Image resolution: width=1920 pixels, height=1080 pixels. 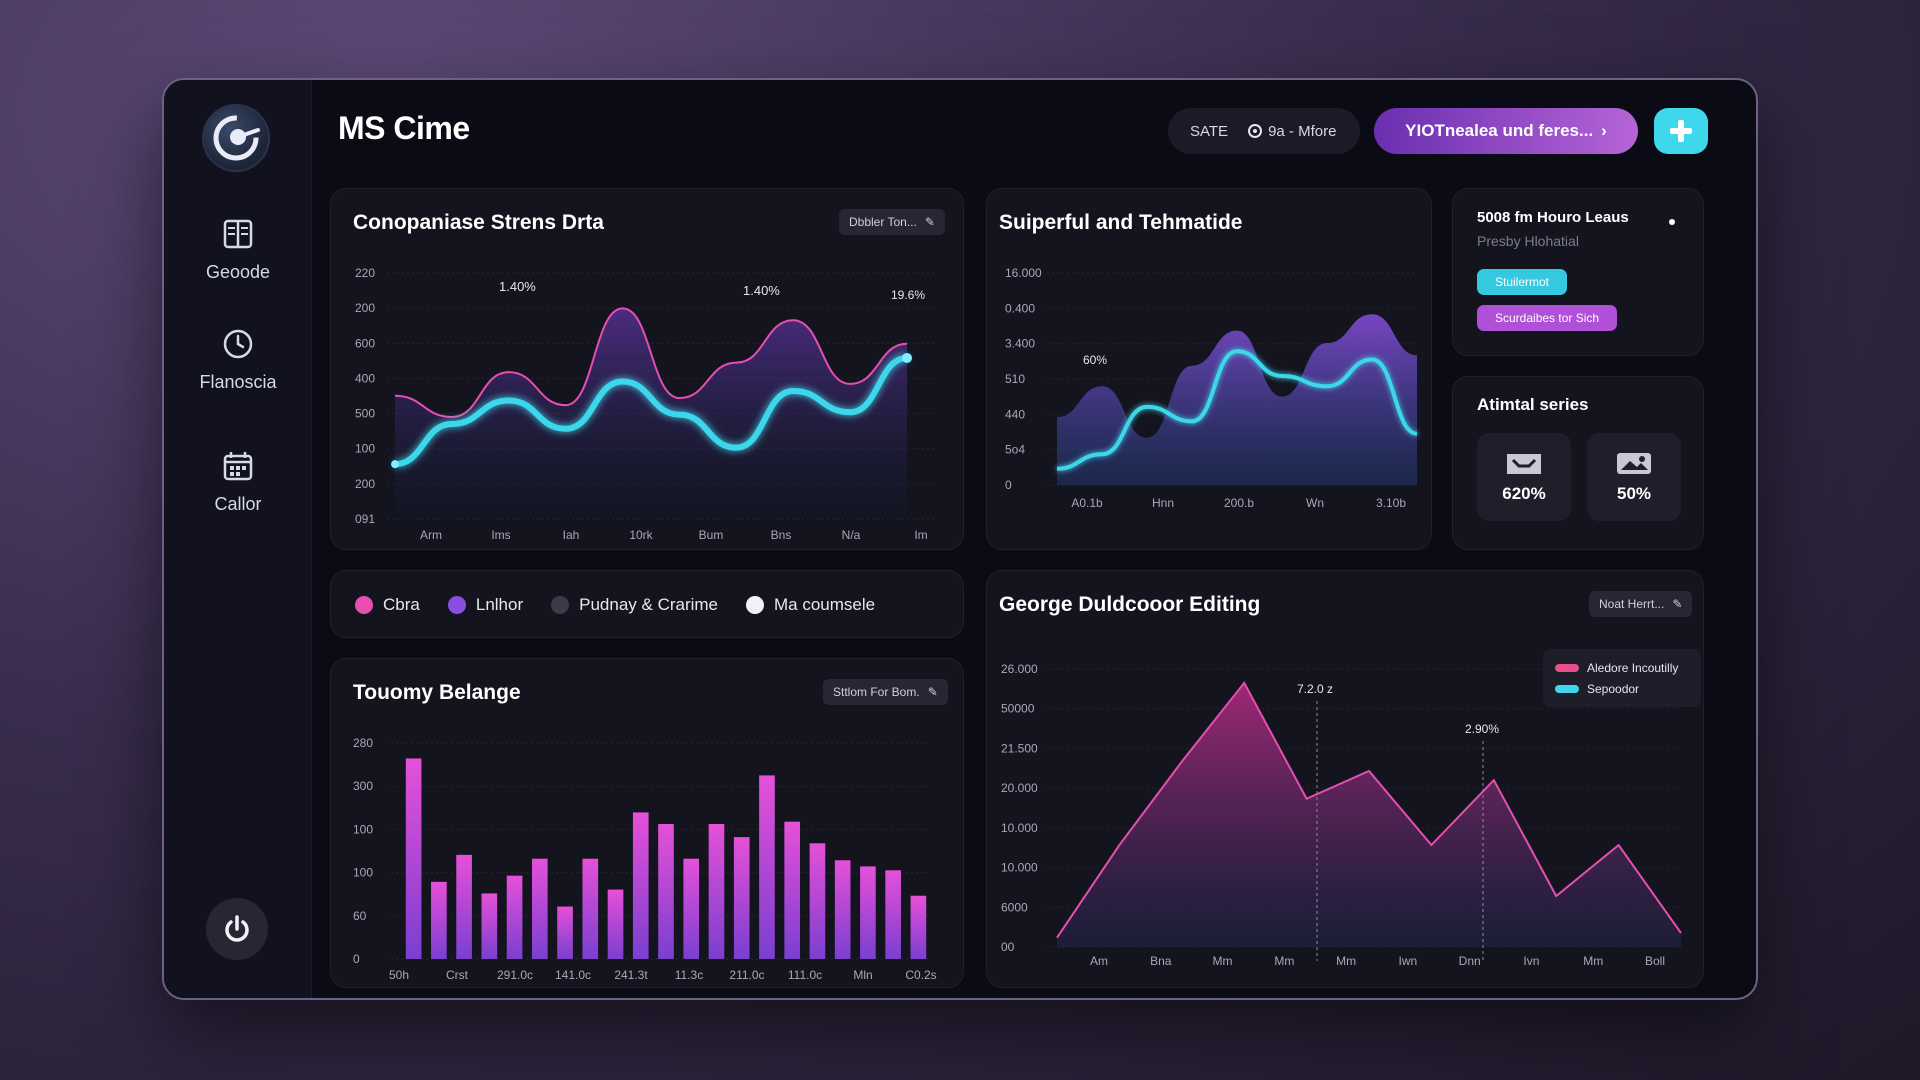 I want to click on sidebar-item-callor: Callor, so click(x=238, y=481).